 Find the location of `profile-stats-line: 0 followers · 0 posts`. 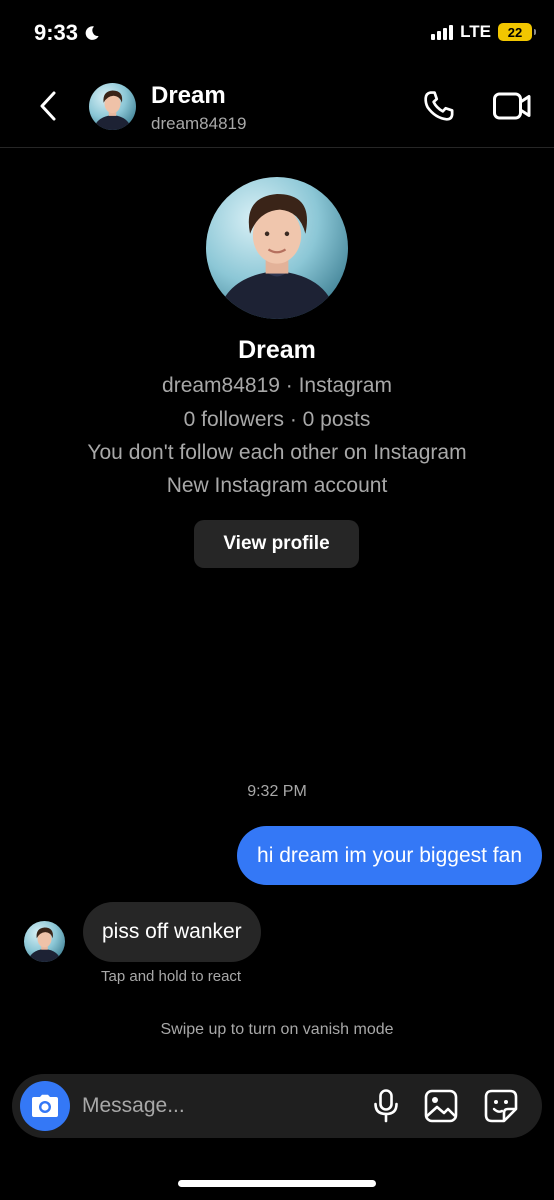

profile-stats-line: 0 followers · 0 posts is located at coordinates (277, 419).